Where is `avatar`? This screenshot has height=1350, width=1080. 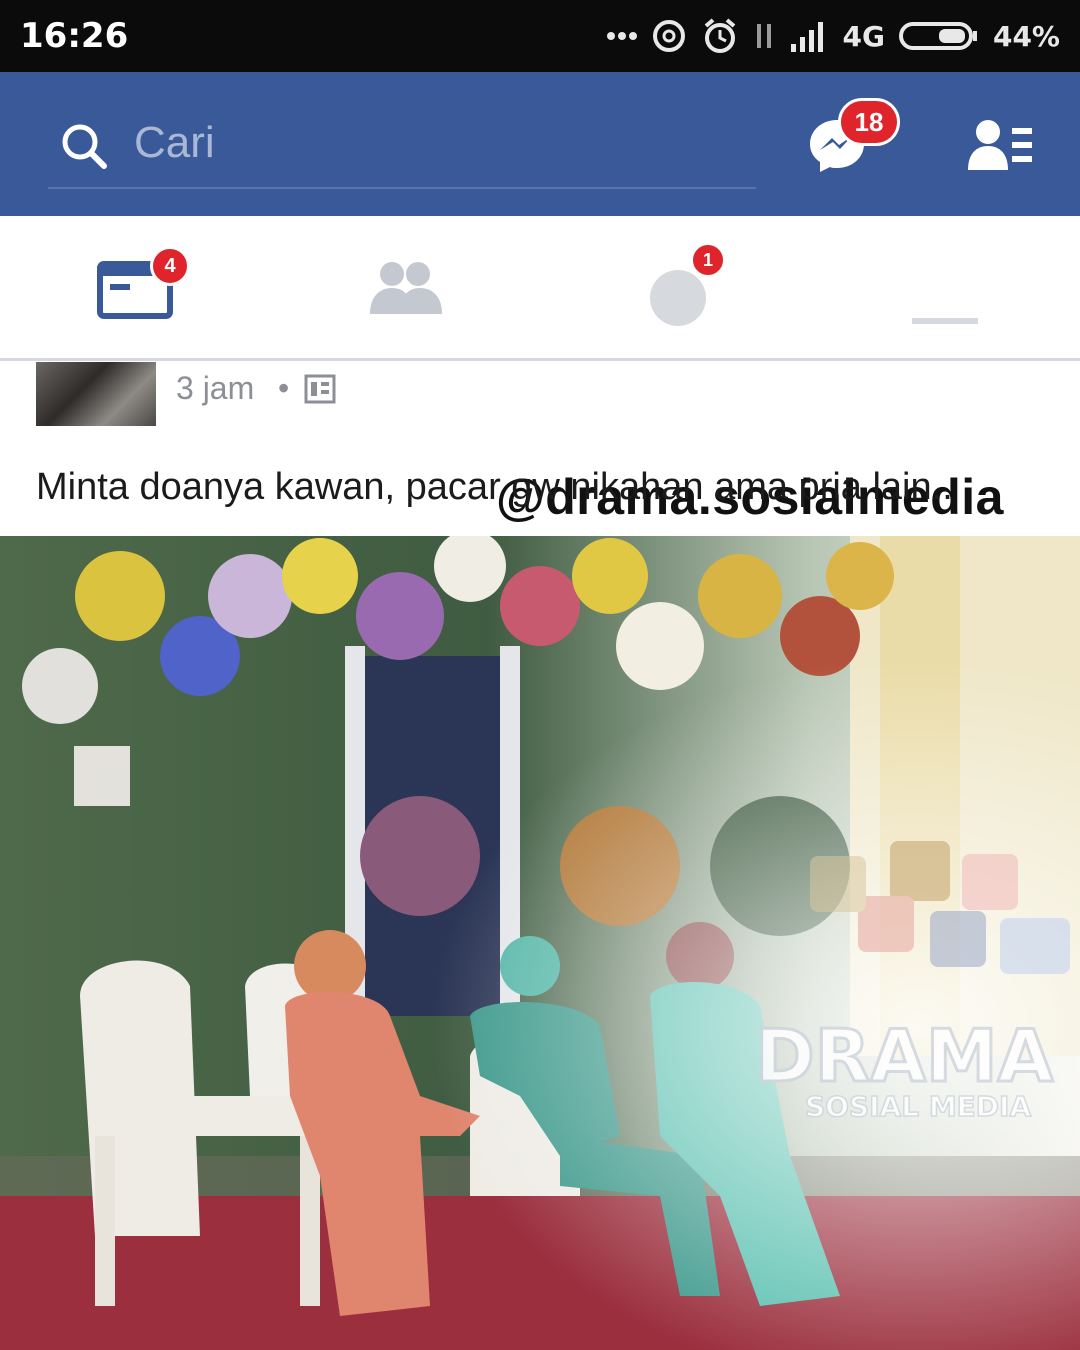 avatar is located at coordinates (96, 394).